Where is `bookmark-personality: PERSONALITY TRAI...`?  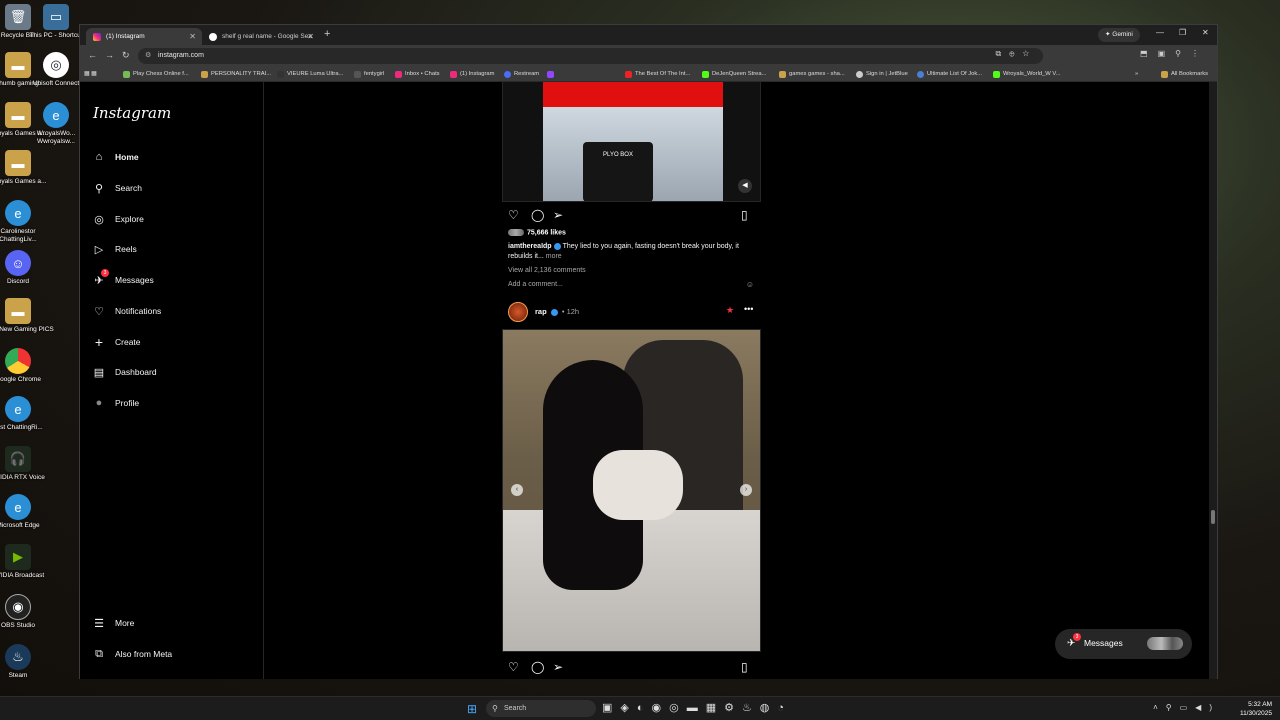
bookmark-personality: PERSONALITY TRAI... is located at coordinates (236, 74).